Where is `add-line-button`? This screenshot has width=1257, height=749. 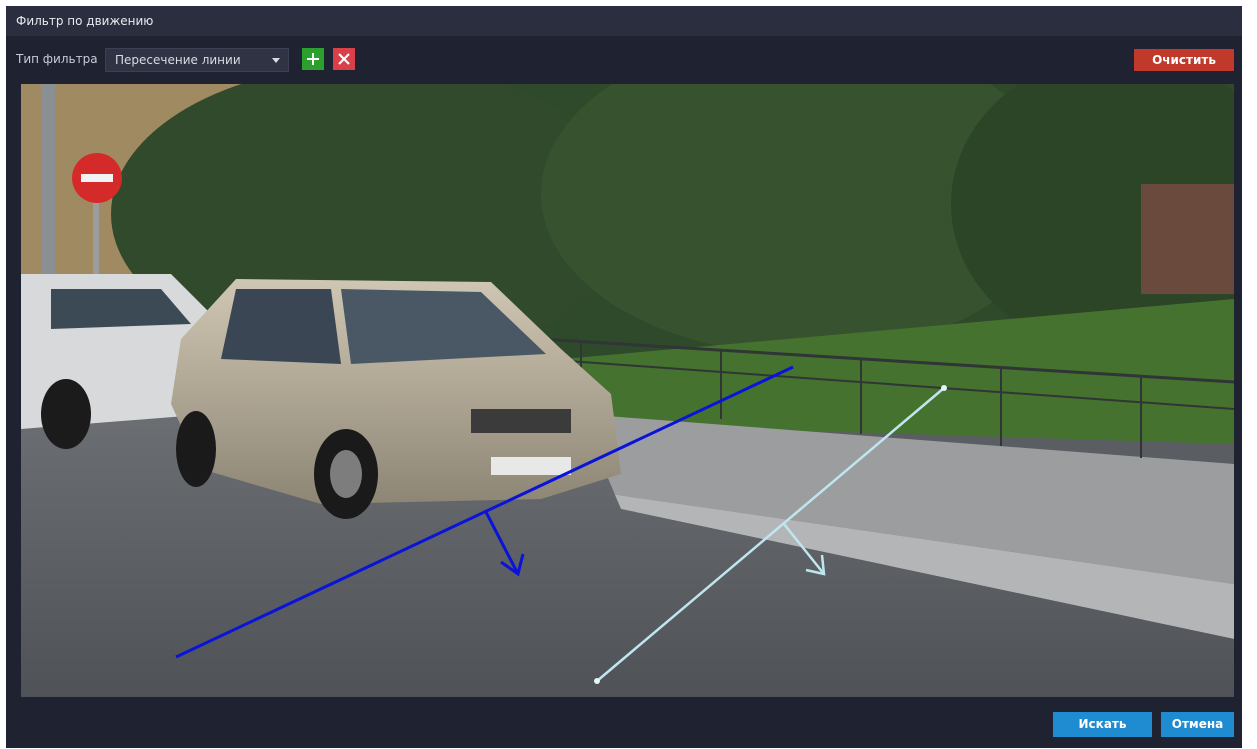
add-line-button is located at coordinates (313, 59).